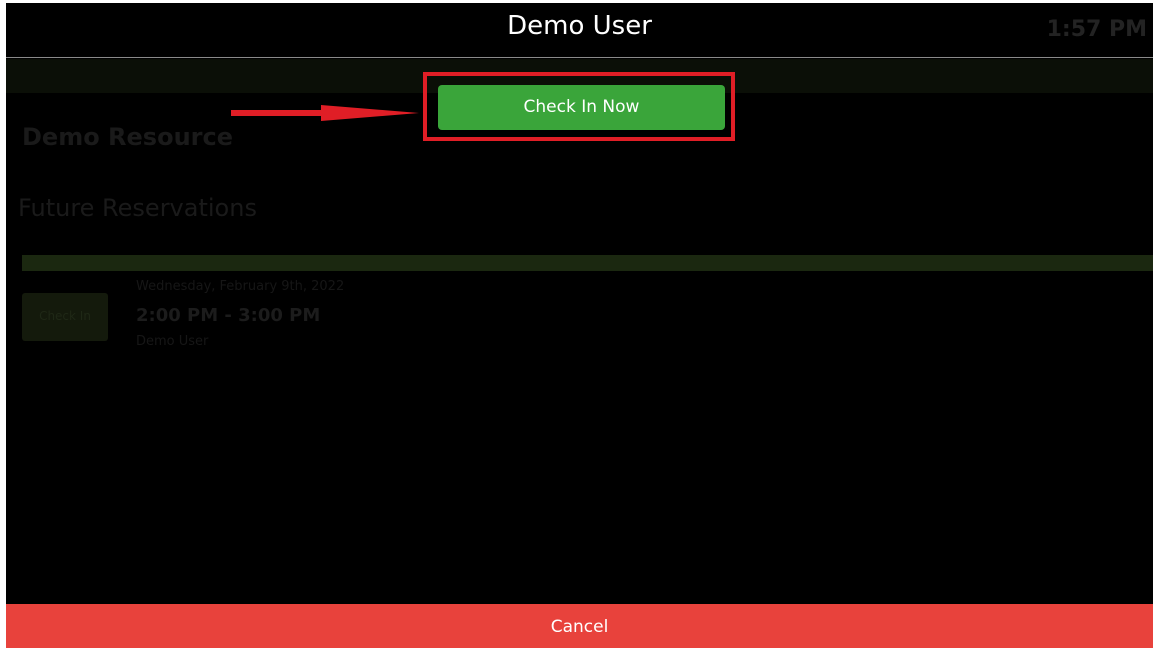  What do you see at coordinates (579, 57) in the screenshot?
I see `title-divider` at bounding box center [579, 57].